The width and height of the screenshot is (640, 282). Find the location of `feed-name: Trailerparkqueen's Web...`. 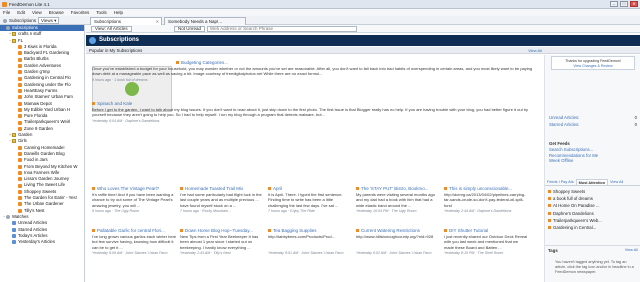

feed-name: Trailerparkqueen's Web... is located at coordinates (577, 220).